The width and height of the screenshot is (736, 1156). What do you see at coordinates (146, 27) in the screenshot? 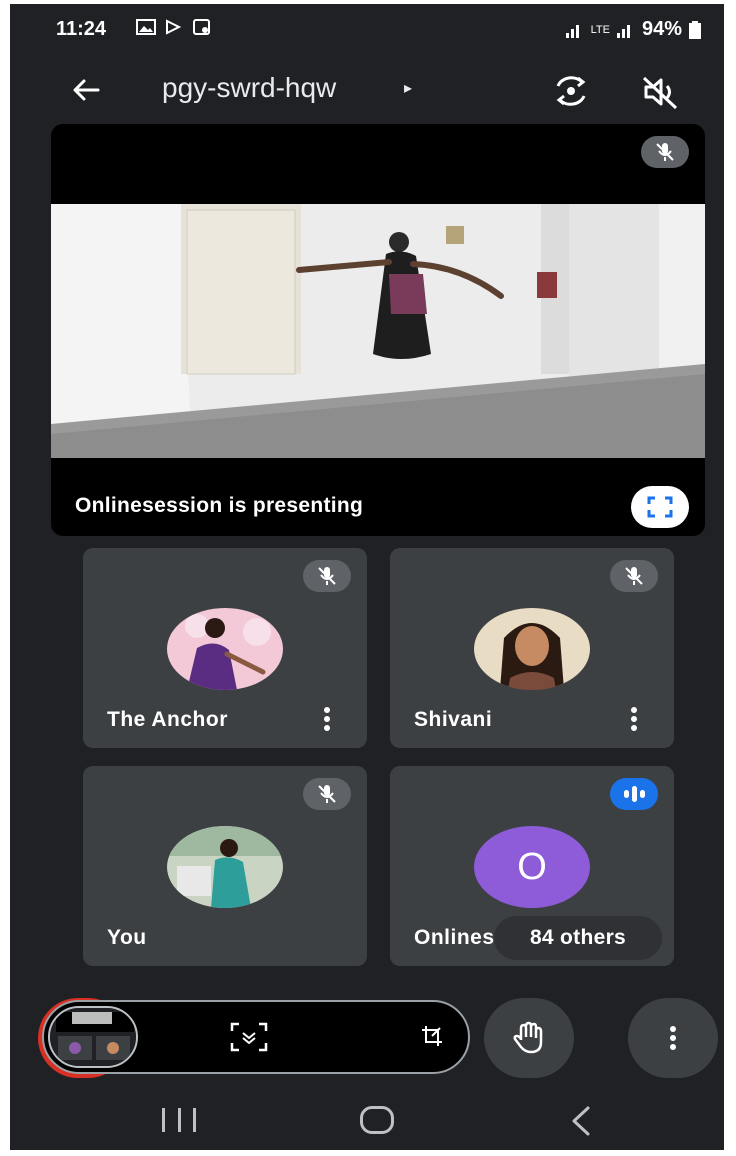
I see `image-notification-icon` at bounding box center [146, 27].